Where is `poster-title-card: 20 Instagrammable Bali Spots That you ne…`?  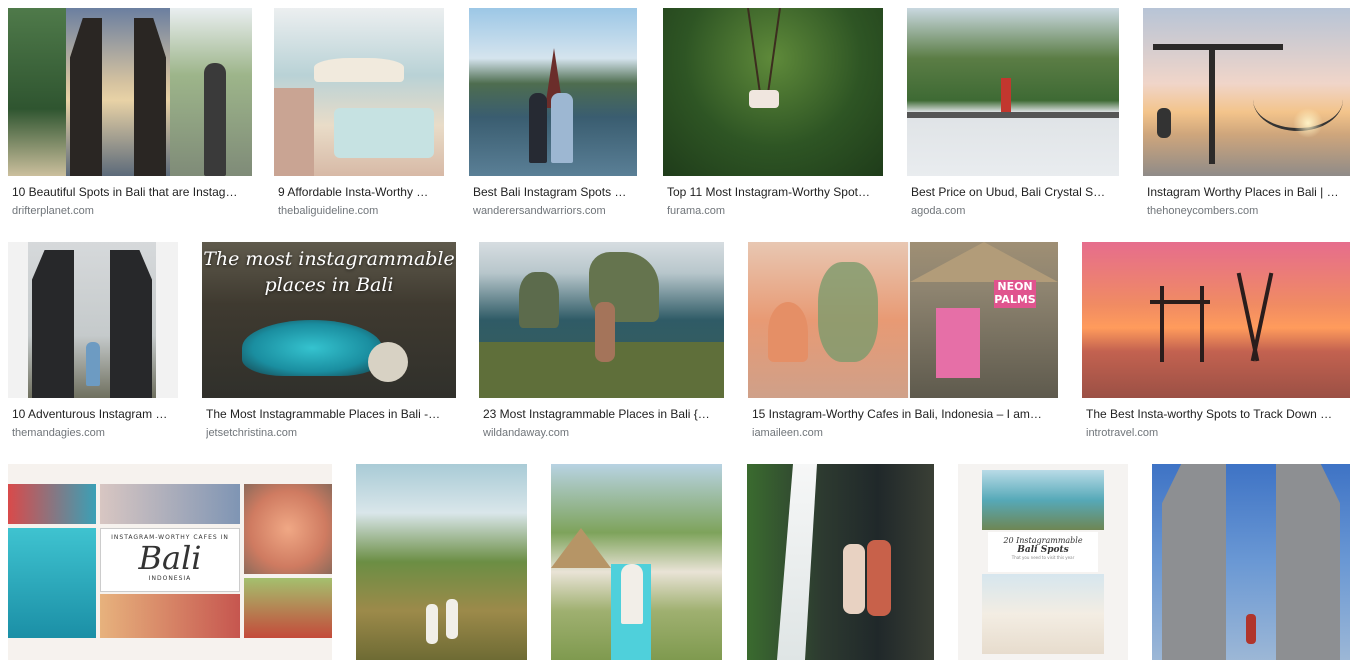
poster-title-card: 20 Instagrammable Bali Spots That you ne… is located at coordinates (1043, 552).